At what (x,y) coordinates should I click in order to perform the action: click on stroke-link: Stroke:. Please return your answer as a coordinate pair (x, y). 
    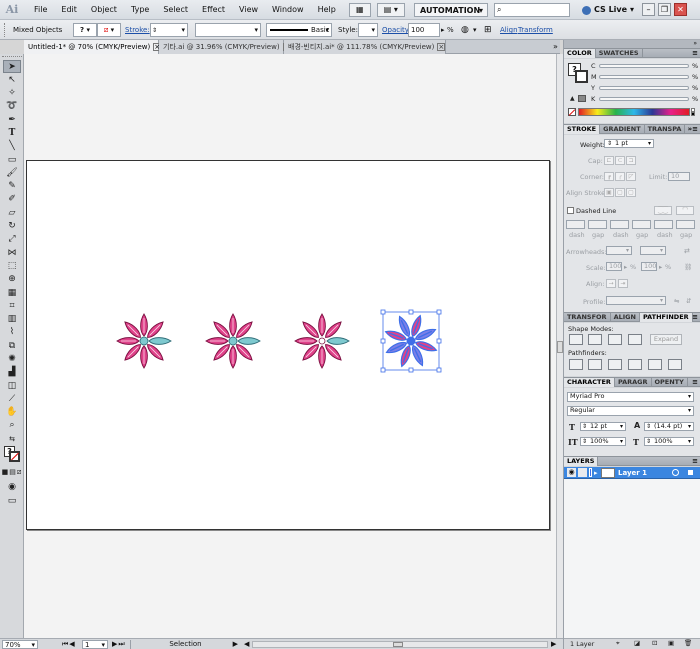
    Looking at the image, I should click on (137, 30).